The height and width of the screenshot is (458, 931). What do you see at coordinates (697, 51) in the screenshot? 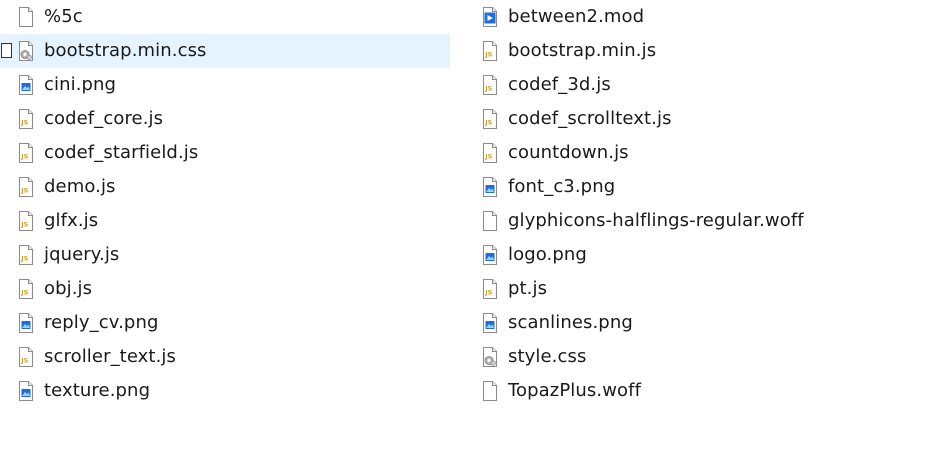
I see `file-item: JS bootstrap.min.js` at bounding box center [697, 51].